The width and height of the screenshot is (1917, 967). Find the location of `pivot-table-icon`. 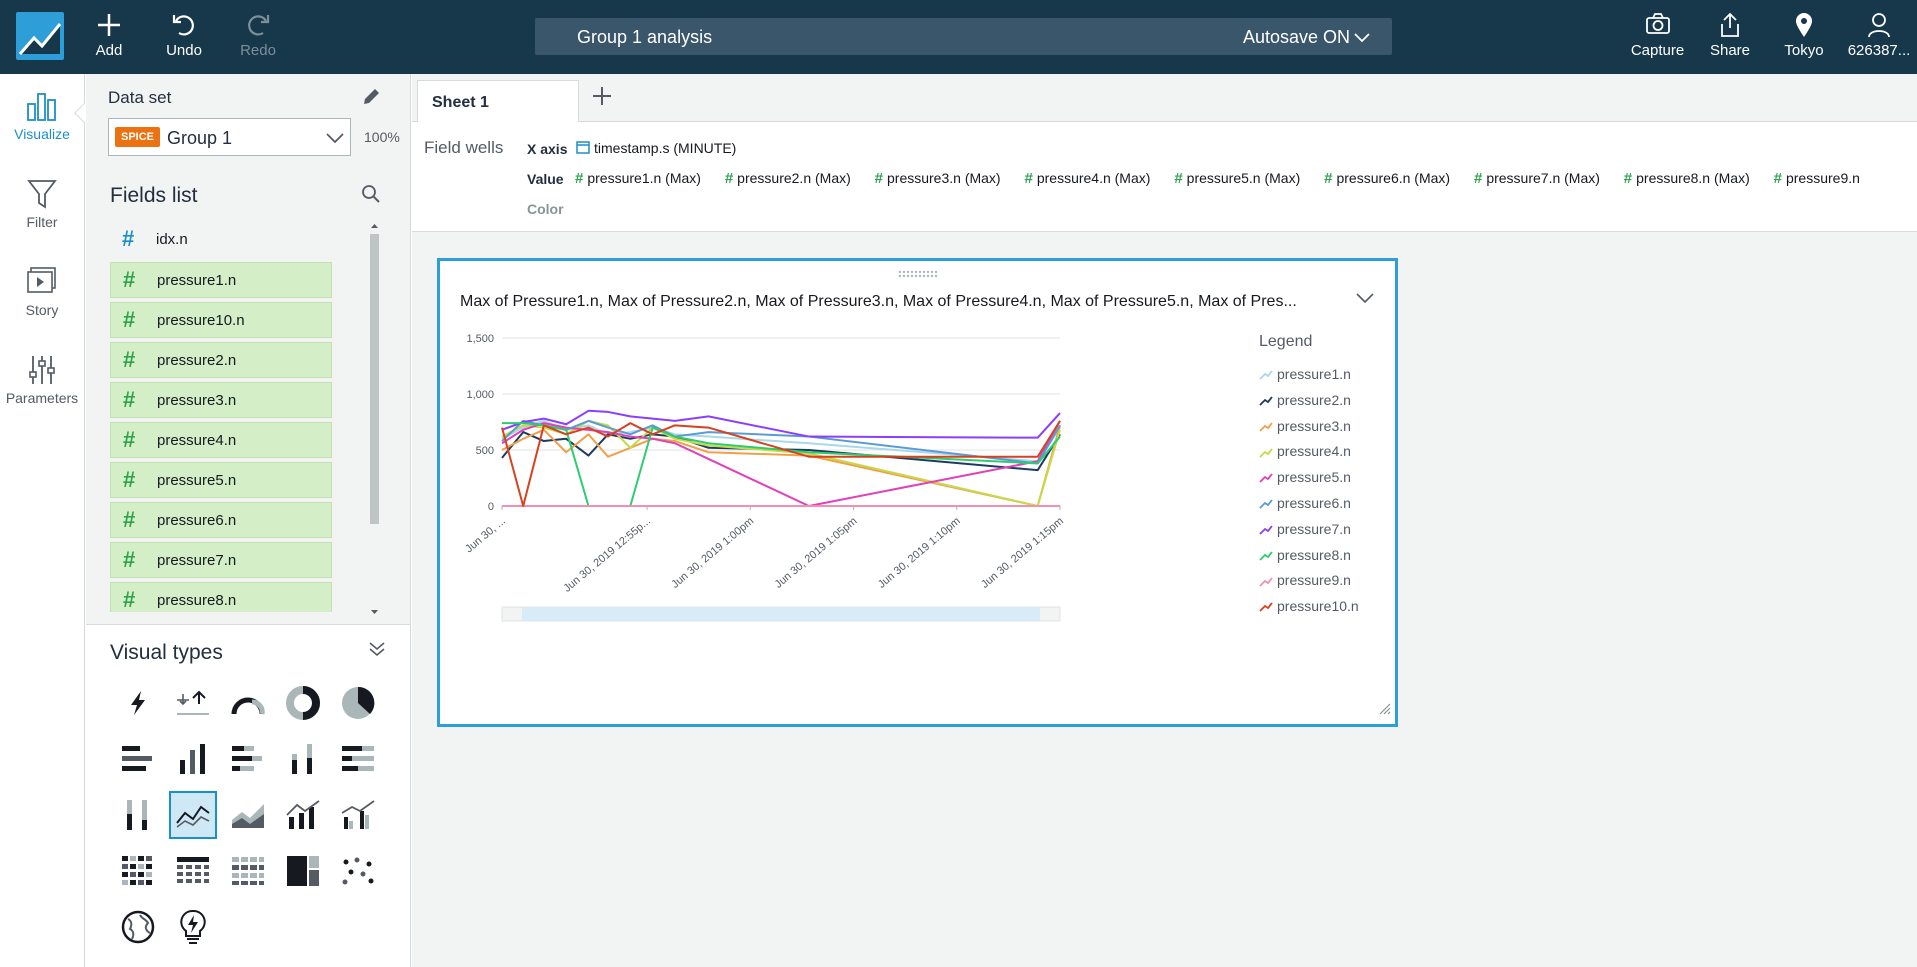

pivot-table-icon is located at coordinates (193, 871).